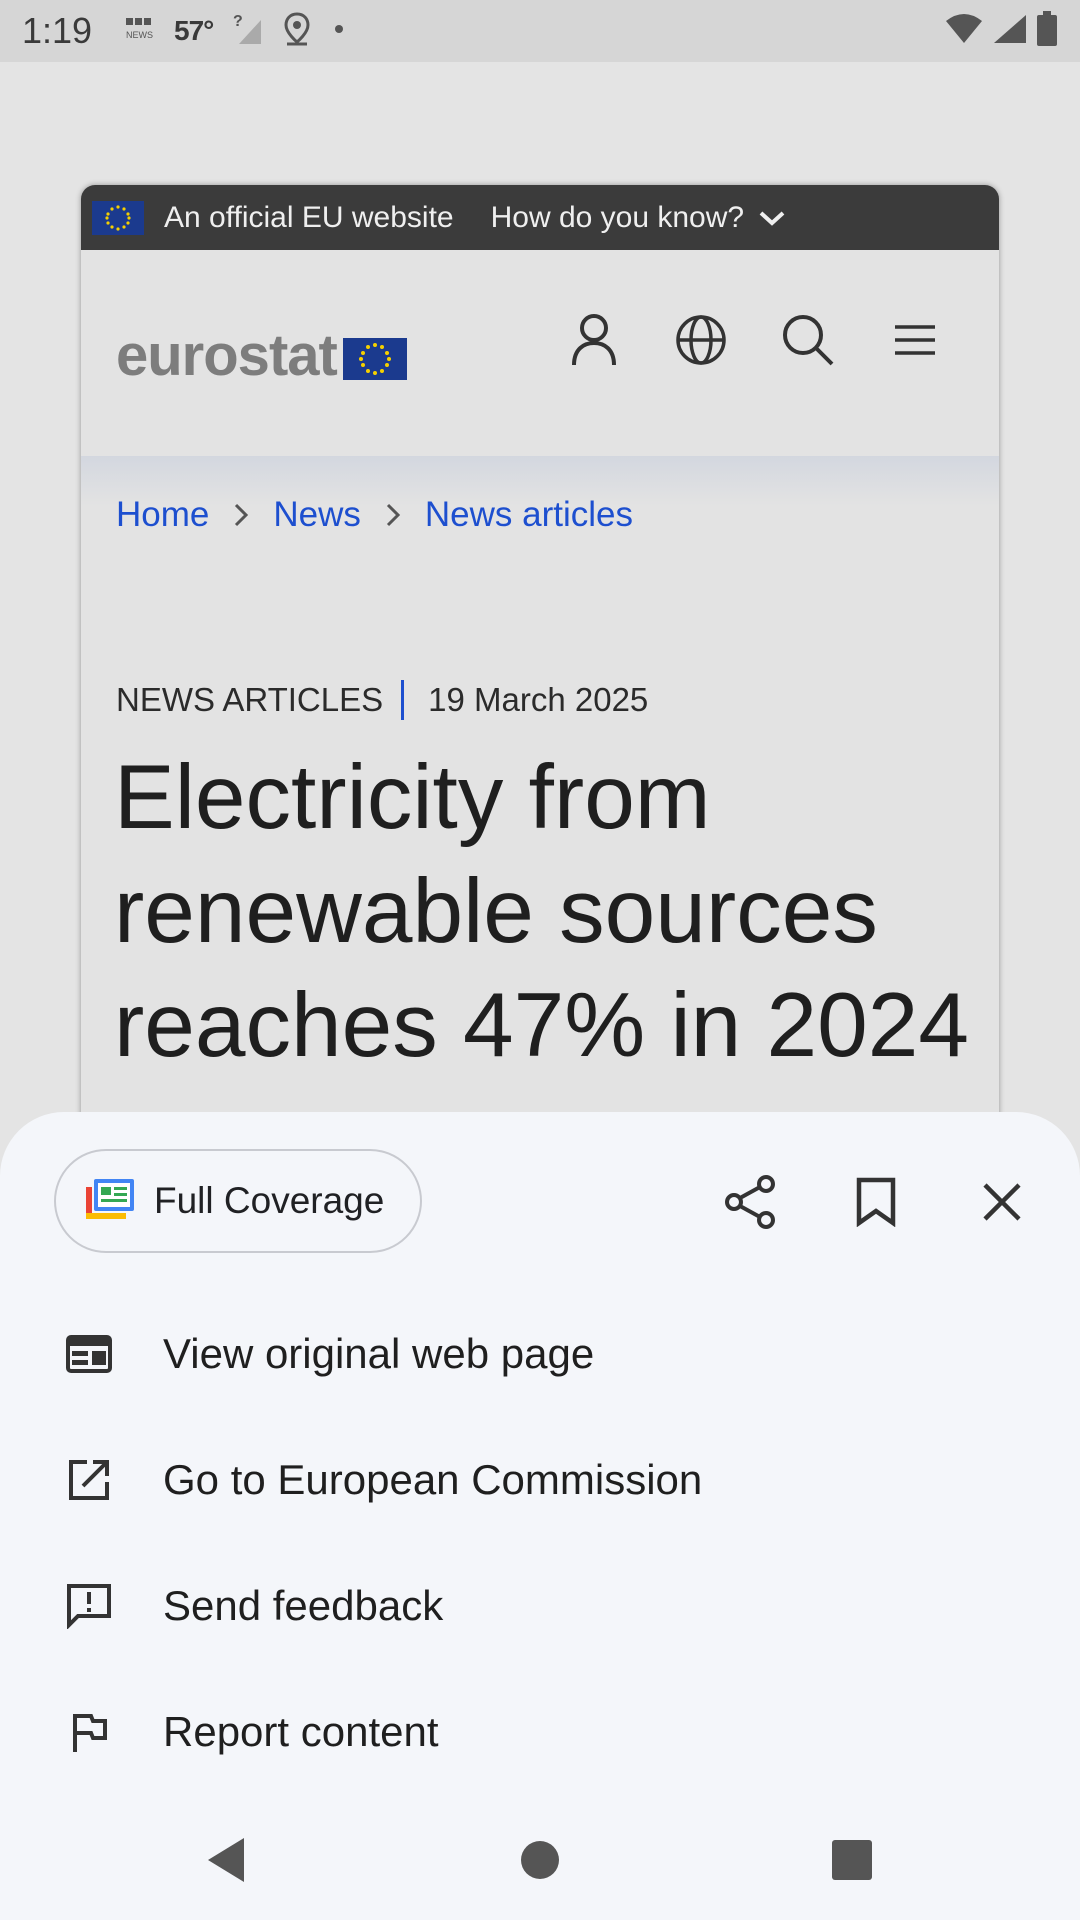 The width and height of the screenshot is (1080, 1920). What do you see at coordinates (1010, 31) in the screenshot?
I see `cell-signal-icon` at bounding box center [1010, 31].